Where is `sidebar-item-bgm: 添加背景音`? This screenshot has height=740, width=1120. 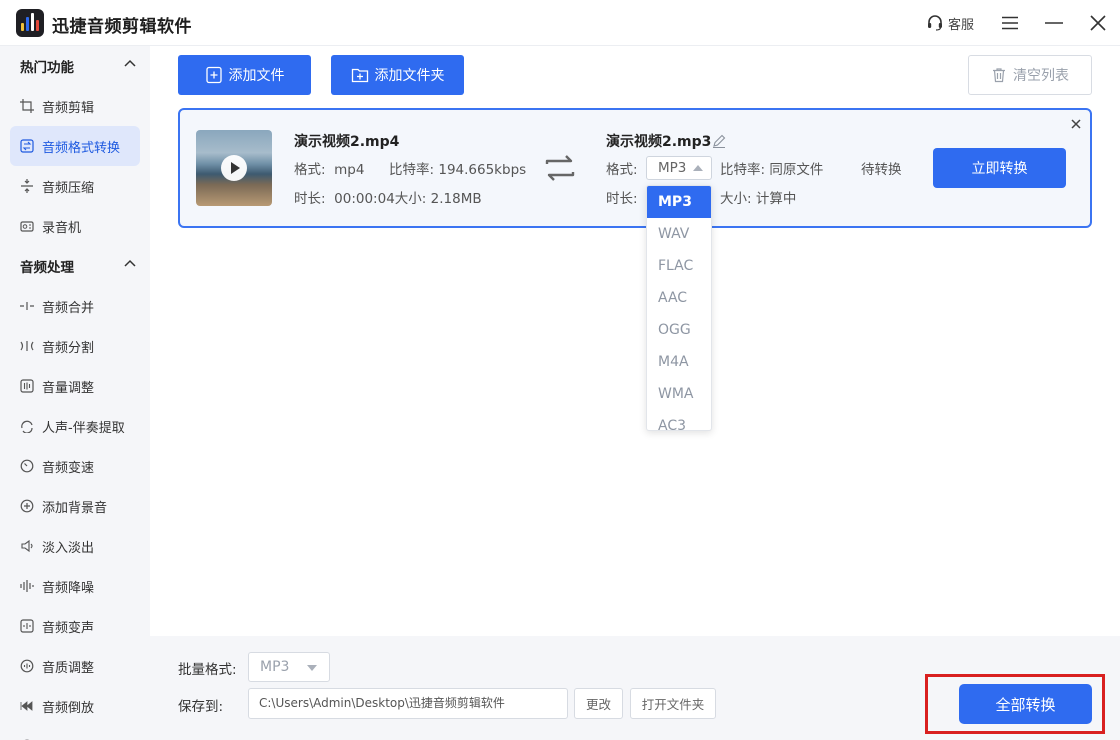
sidebar-item-bgm: 添加背景音 is located at coordinates (75, 506).